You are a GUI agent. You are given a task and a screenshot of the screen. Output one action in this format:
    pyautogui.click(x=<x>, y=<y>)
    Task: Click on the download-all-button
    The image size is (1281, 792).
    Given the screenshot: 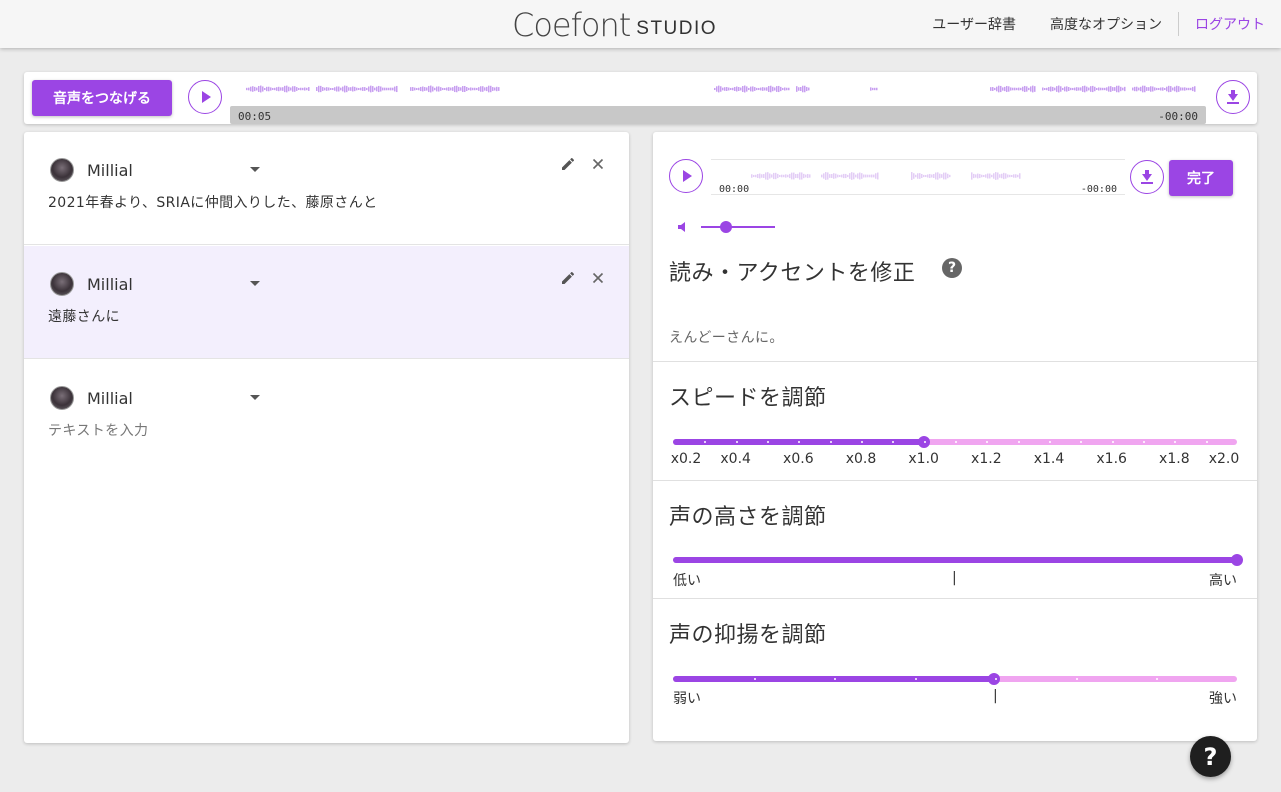 What is the action you would take?
    pyautogui.click(x=1233, y=97)
    